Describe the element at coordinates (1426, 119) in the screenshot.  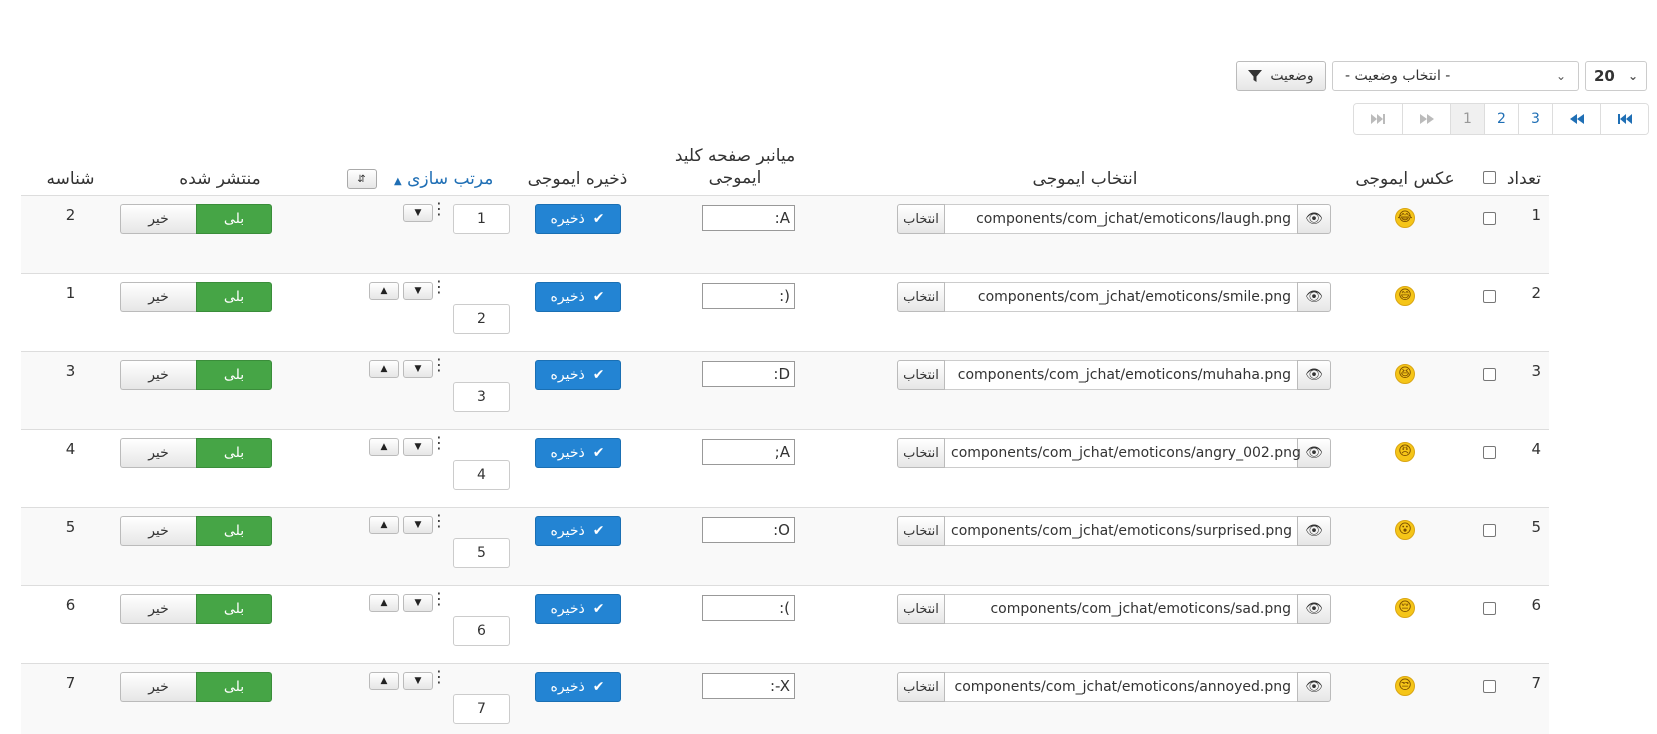
I see `next-page-button` at that location.